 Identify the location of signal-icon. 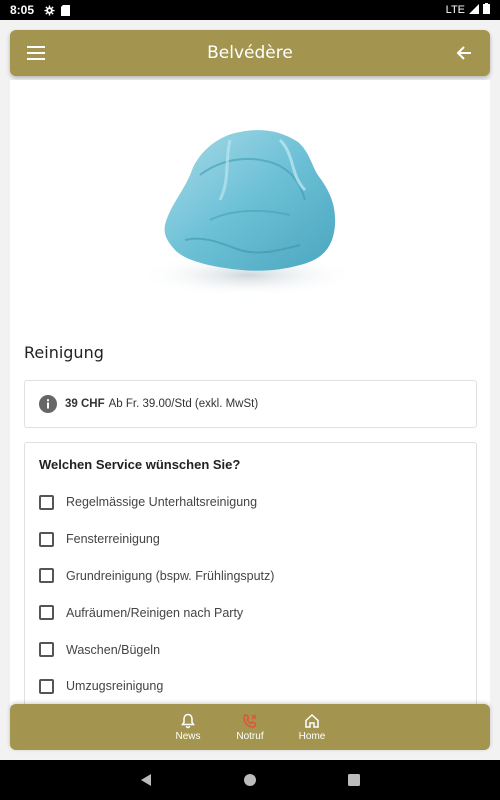
(474, 10).